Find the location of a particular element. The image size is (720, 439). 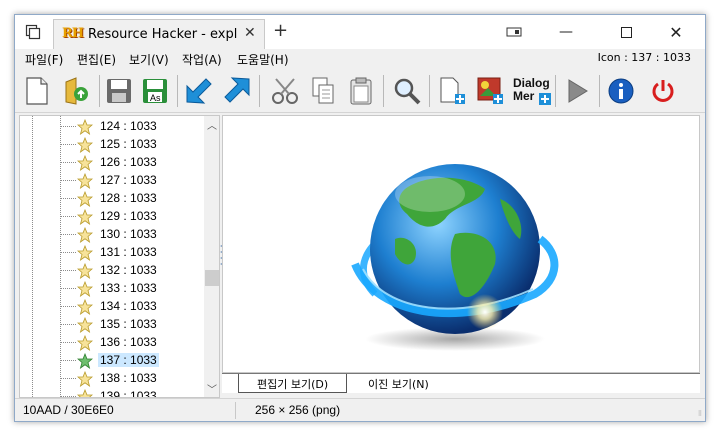

paste-button is located at coordinates (361, 91).